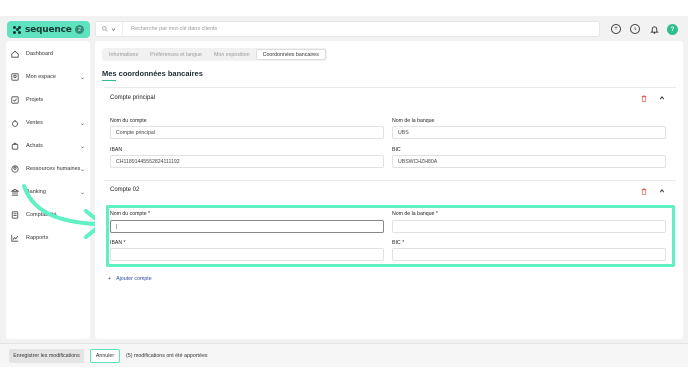 The height and width of the screenshot is (387, 688). Describe the element at coordinates (123, 54) in the screenshot. I see `tab-informations: Informations` at that location.